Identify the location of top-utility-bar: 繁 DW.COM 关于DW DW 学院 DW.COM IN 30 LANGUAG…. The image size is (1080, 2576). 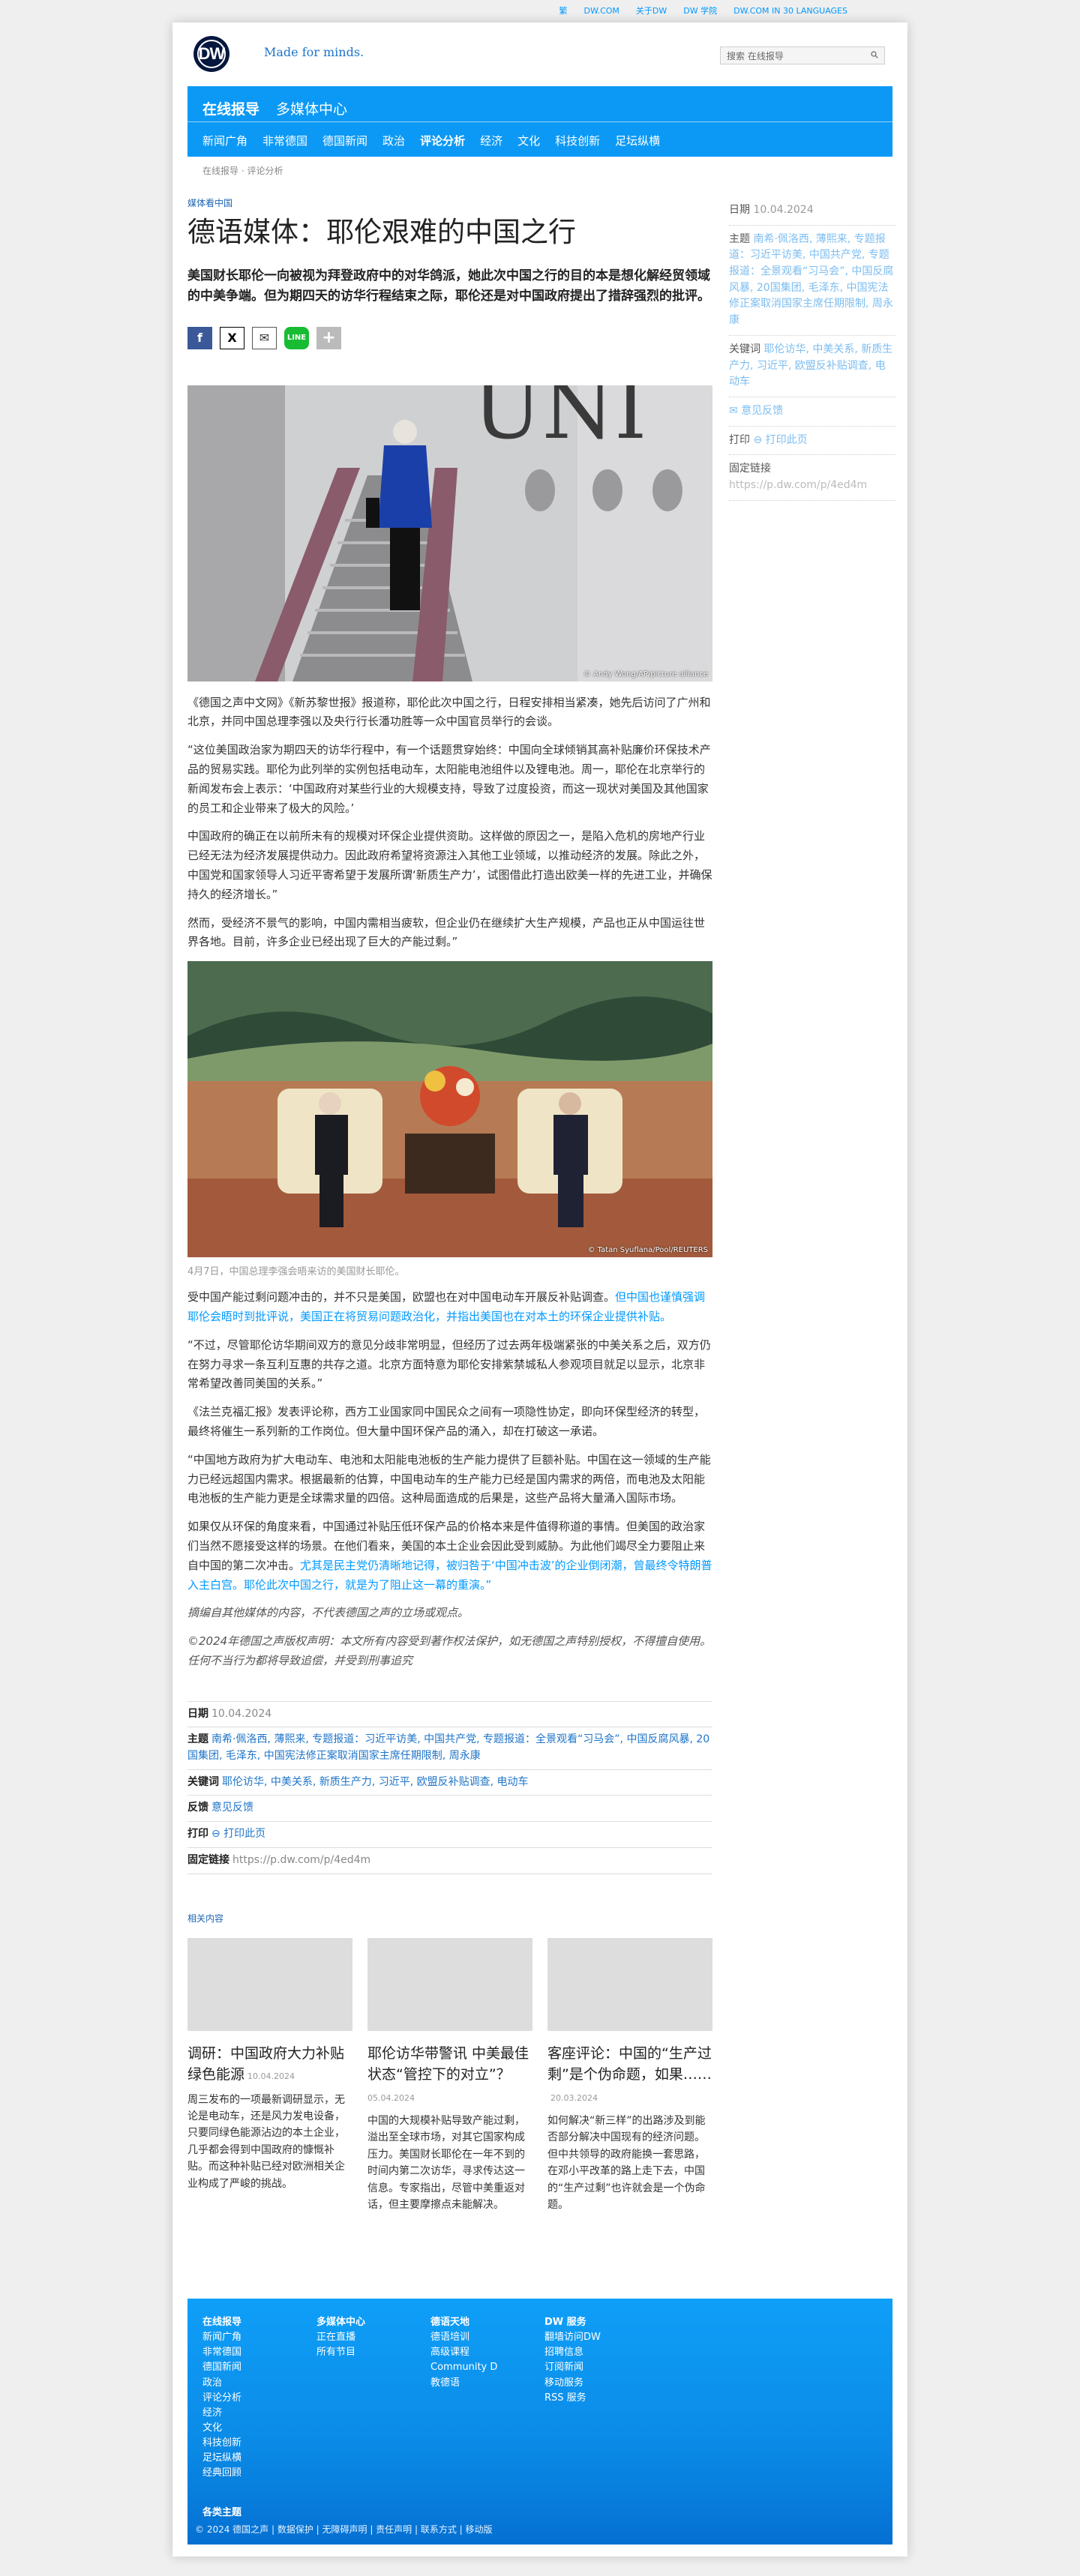
(540, 10).